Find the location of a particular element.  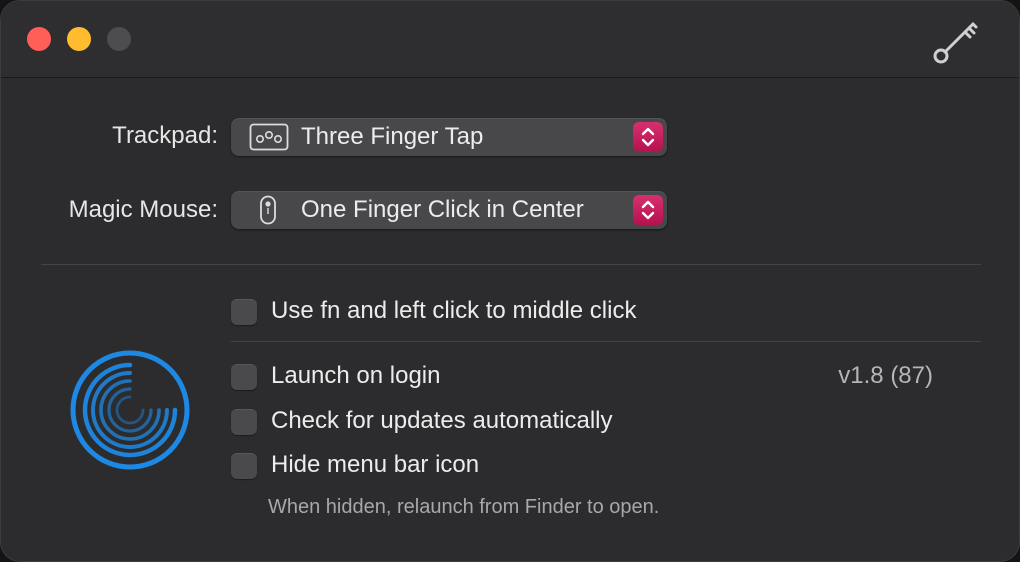

magic-mouse-selected-value: One Finger Click in Center is located at coordinates (442, 209).